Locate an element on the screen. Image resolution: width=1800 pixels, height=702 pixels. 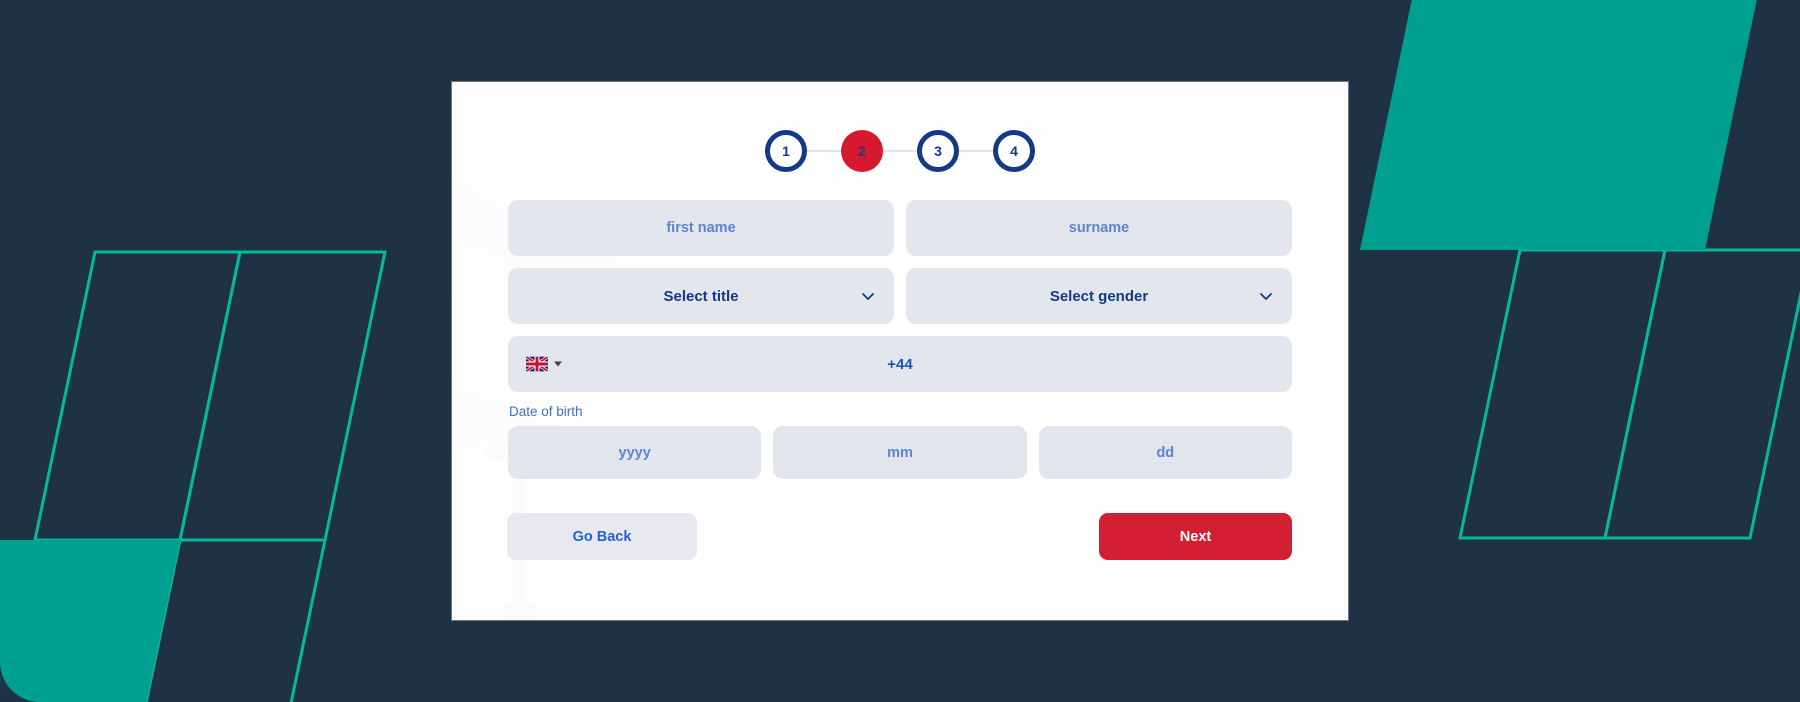
step-1-label: 1 is located at coordinates (786, 151).